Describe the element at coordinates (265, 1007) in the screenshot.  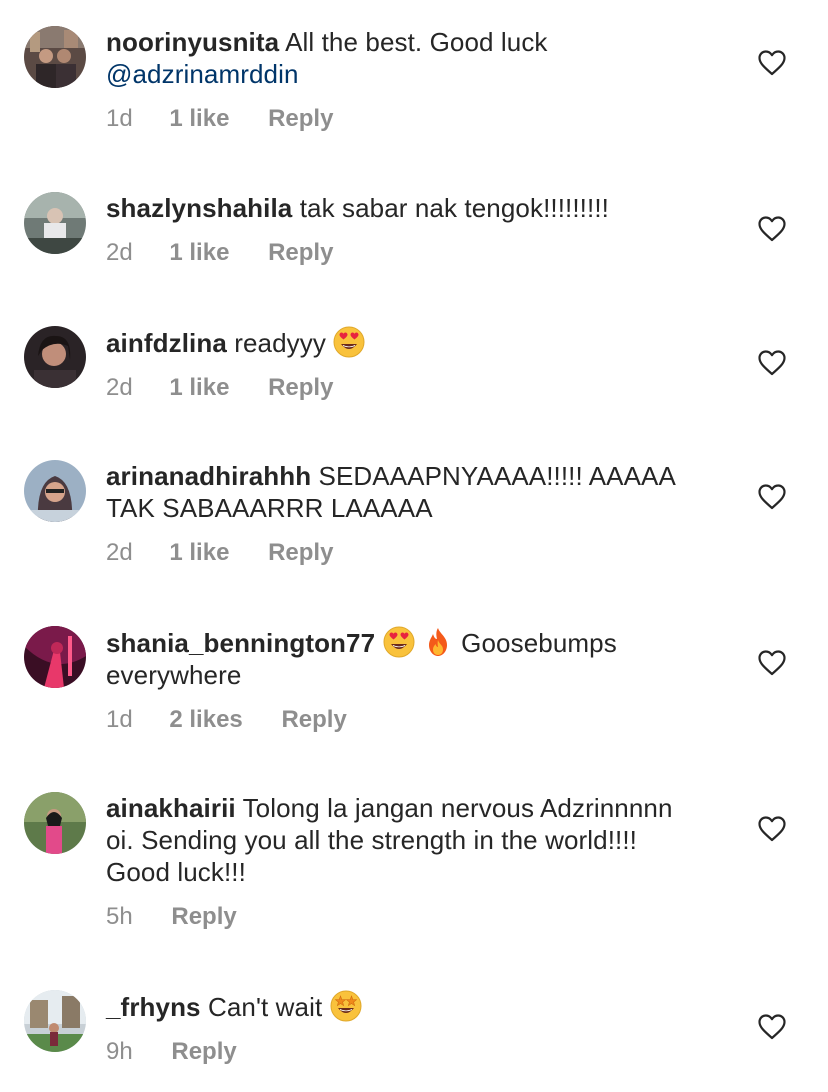
I see `comment-content: Can't wait` at that location.